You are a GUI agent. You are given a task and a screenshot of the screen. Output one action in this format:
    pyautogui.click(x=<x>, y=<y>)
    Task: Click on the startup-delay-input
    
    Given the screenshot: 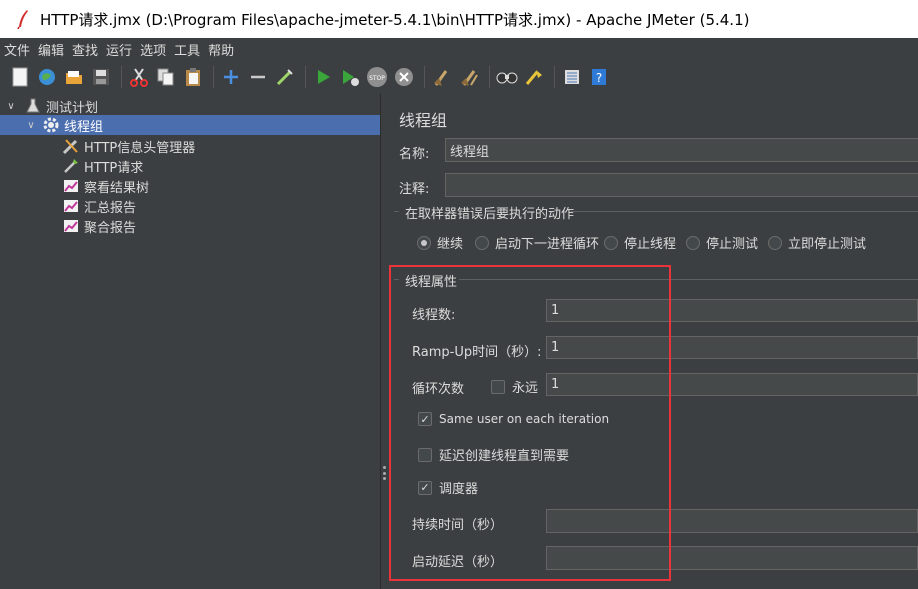 What is the action you would take?
    pyautogui.click(x=732, y=558)
    